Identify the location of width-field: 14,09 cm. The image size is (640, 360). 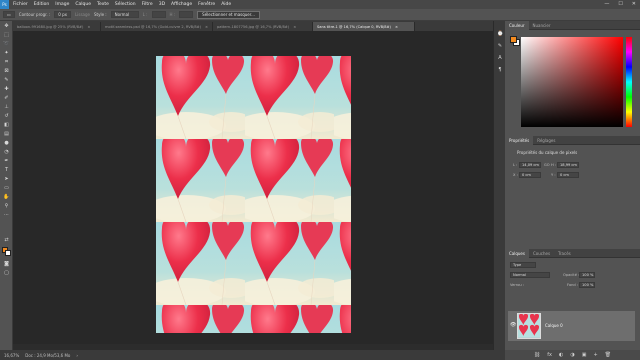
(530, 165).